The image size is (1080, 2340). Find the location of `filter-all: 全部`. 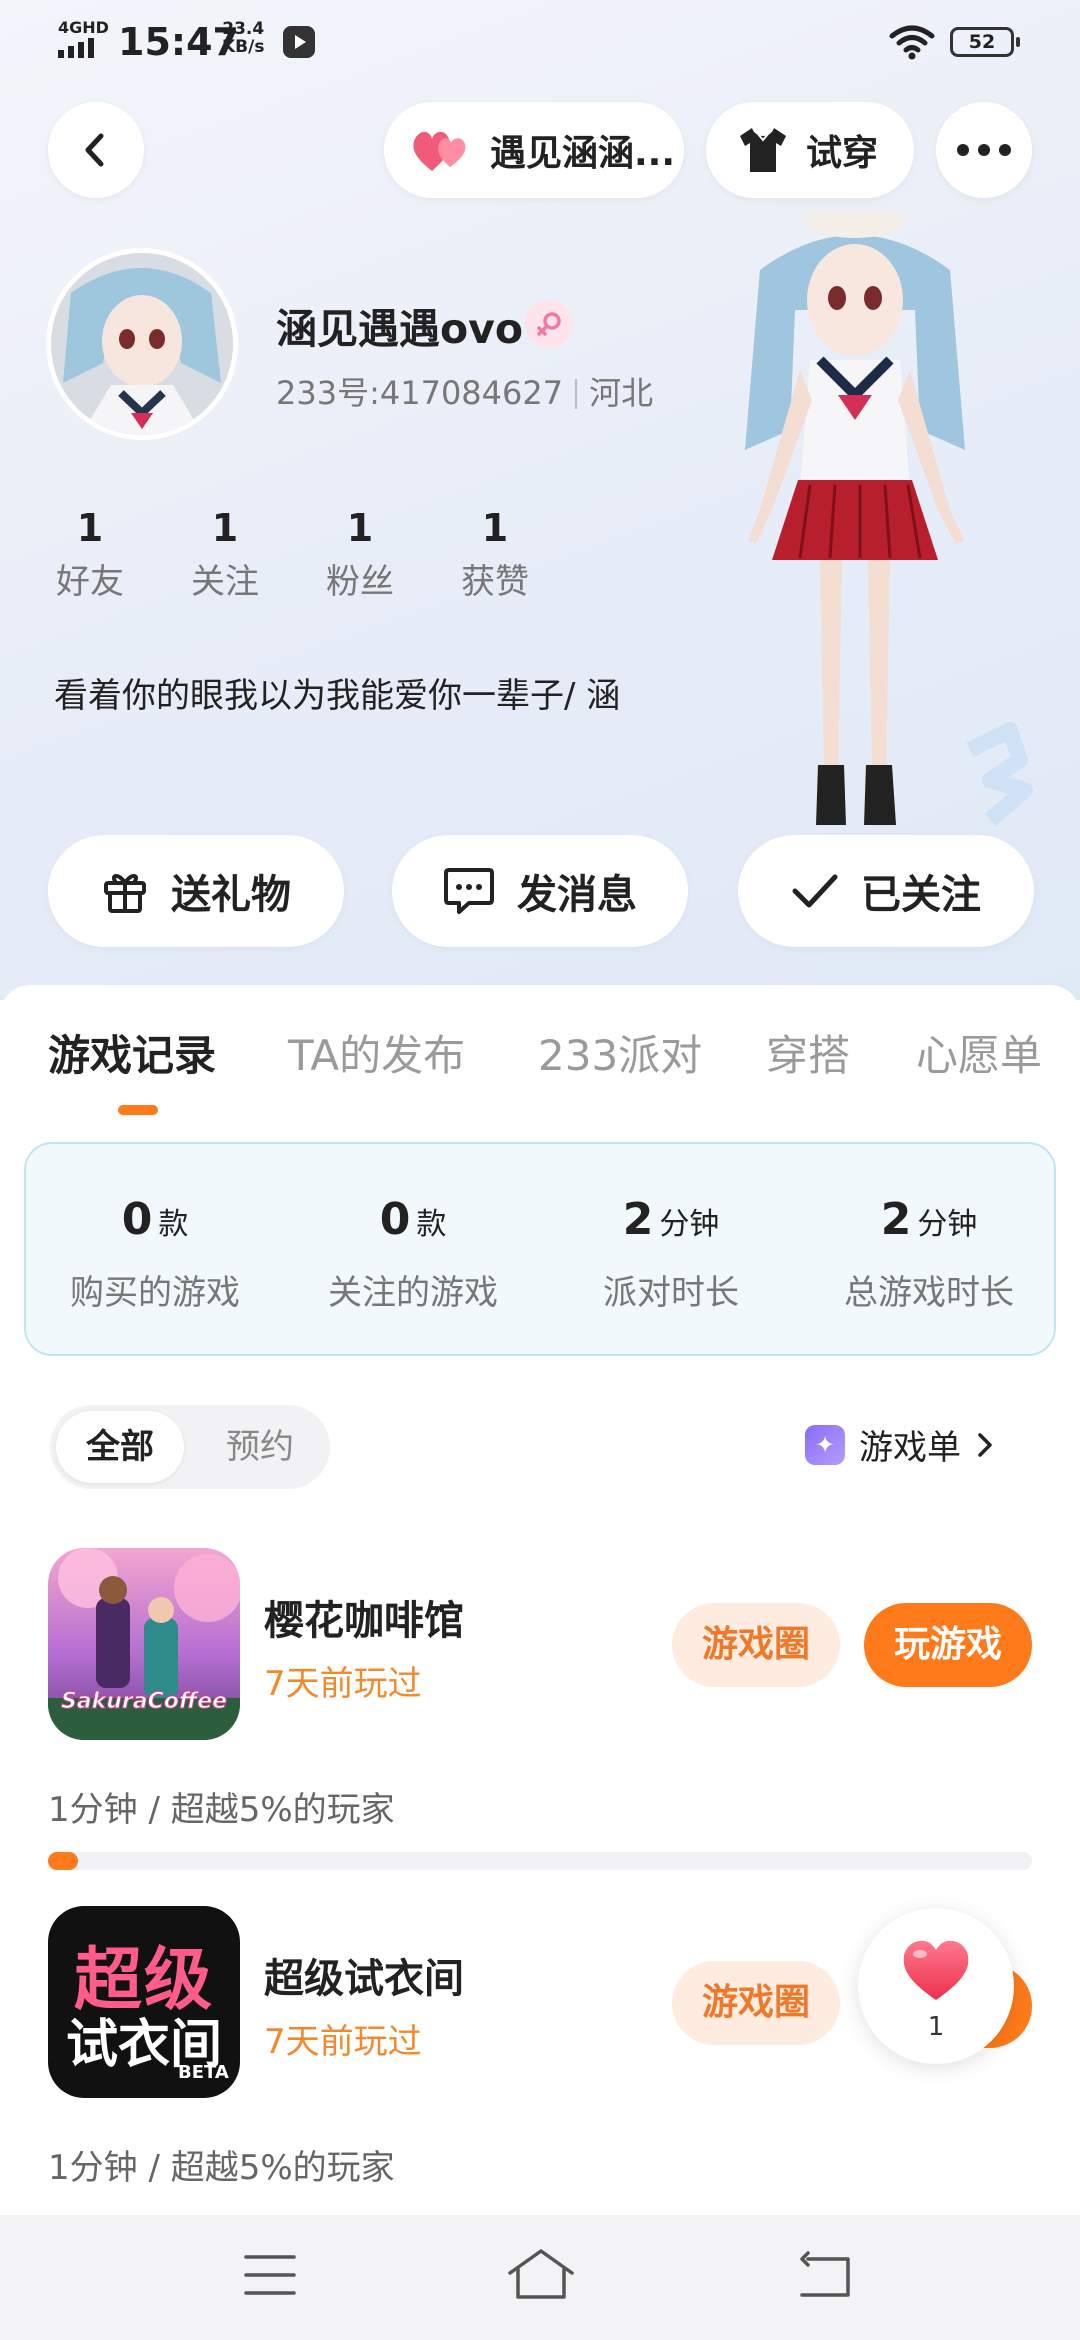

filter-all: 全部 is located at coordinates (120, 1447).